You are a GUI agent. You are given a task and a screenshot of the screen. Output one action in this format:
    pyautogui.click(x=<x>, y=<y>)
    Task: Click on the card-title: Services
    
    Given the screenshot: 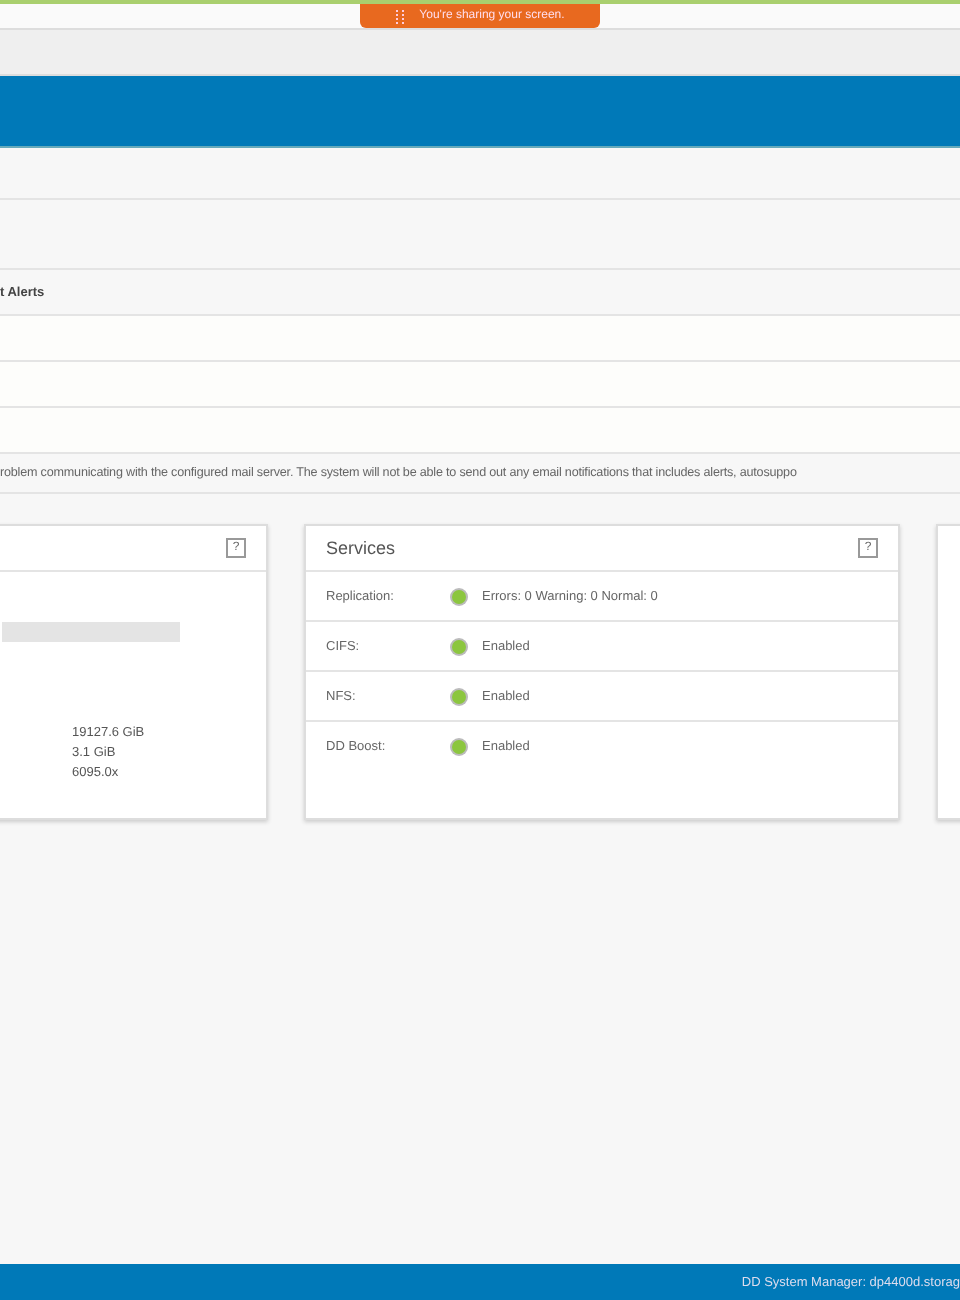 What is the action you would take?
    pyautogui.click(x=361, y=548)
    